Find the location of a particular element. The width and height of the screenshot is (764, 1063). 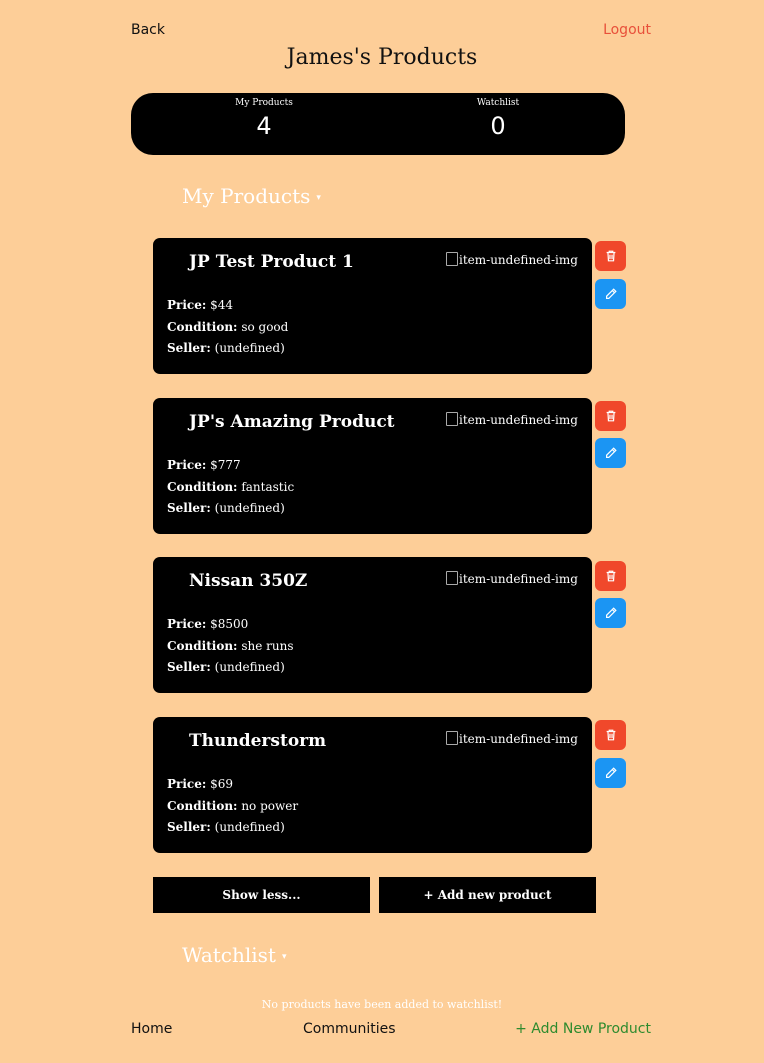

back-link: Back is located at coordinates (148, 30).